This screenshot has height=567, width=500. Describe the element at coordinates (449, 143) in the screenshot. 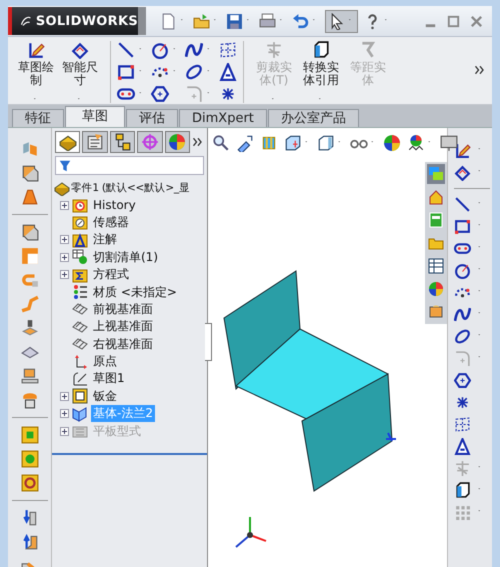

I see `monitor-icon` at that location.